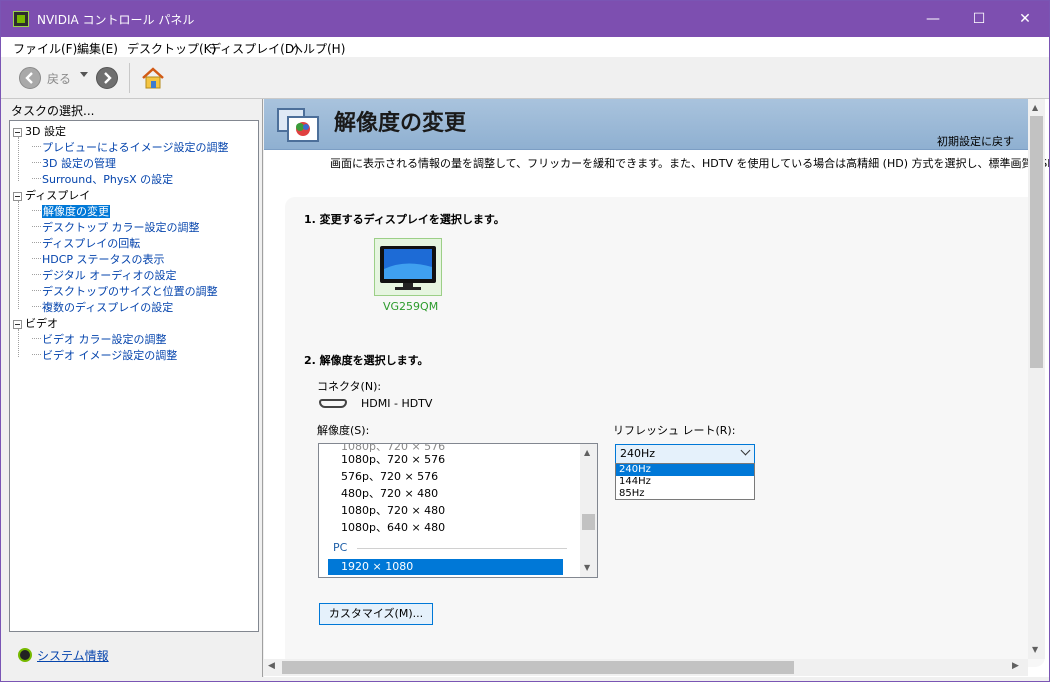  I want to click on back-button, so click(30, 78).